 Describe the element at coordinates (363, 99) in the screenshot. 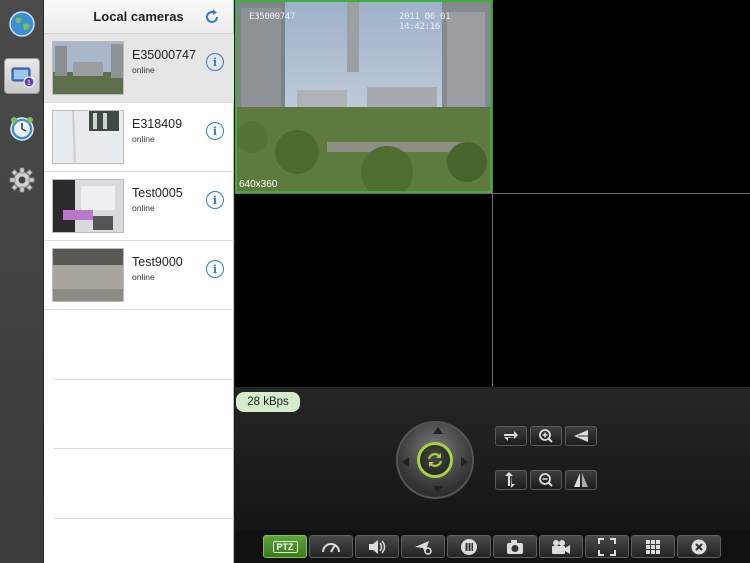

I see `video-cell-active: E35000747 2011 06 01 14:42:16 640x360` at that location.